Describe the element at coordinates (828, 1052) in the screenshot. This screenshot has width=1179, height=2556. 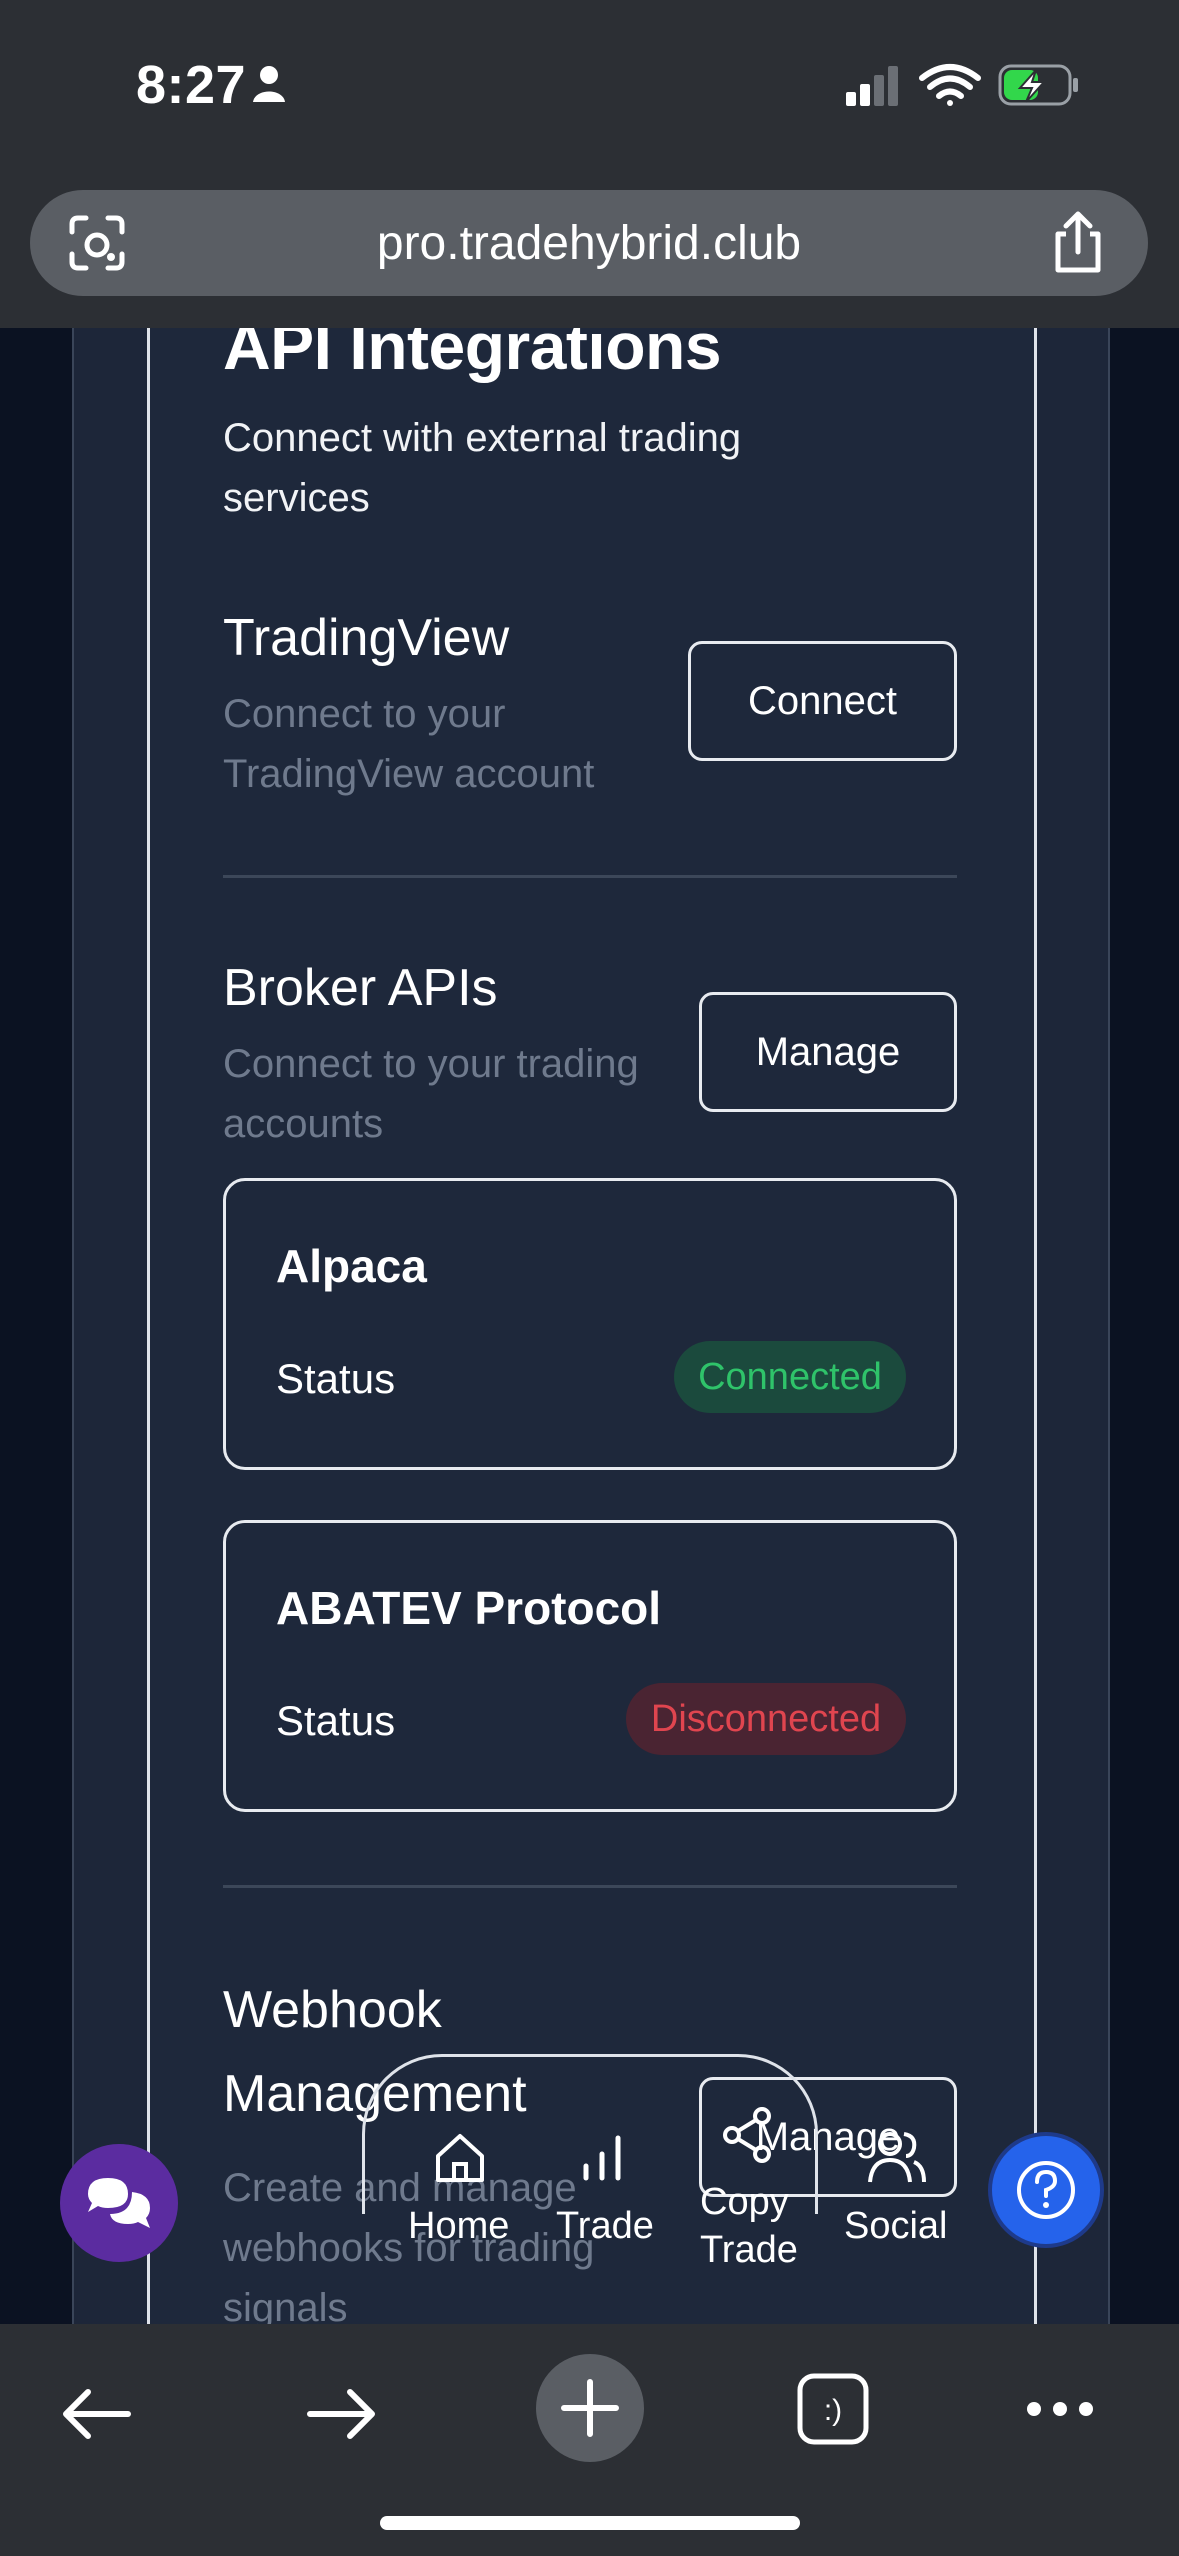
I see `broker-apis-manage-button: Manage` at that location.